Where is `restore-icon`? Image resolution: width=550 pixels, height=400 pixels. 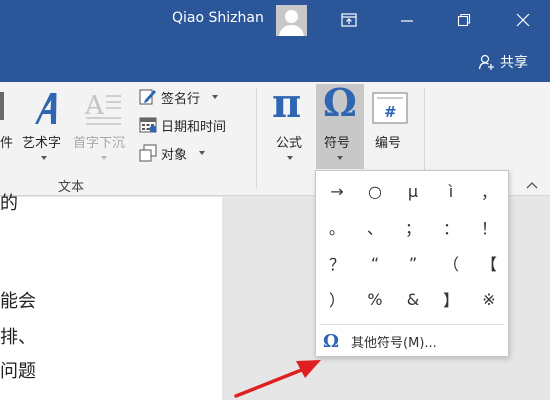
restore-icon is located at coordinates (464, 20).